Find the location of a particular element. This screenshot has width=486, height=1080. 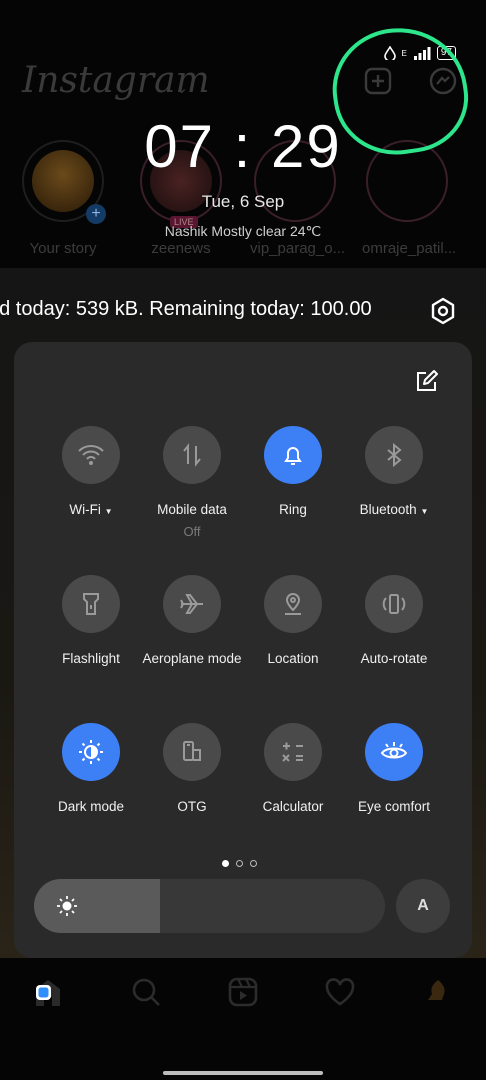

tile-mobile-data: Mobile data Off is located at coordinates (192, 482).